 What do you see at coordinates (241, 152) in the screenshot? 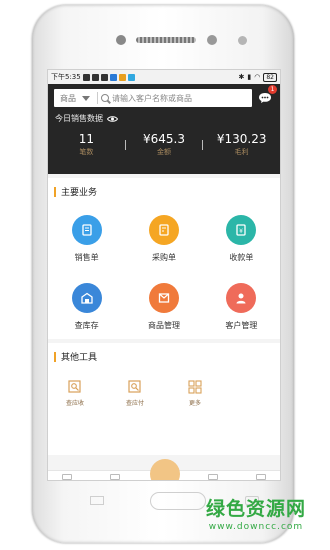
I see `stat-label: 毛利` at bounding box center [241, 152].